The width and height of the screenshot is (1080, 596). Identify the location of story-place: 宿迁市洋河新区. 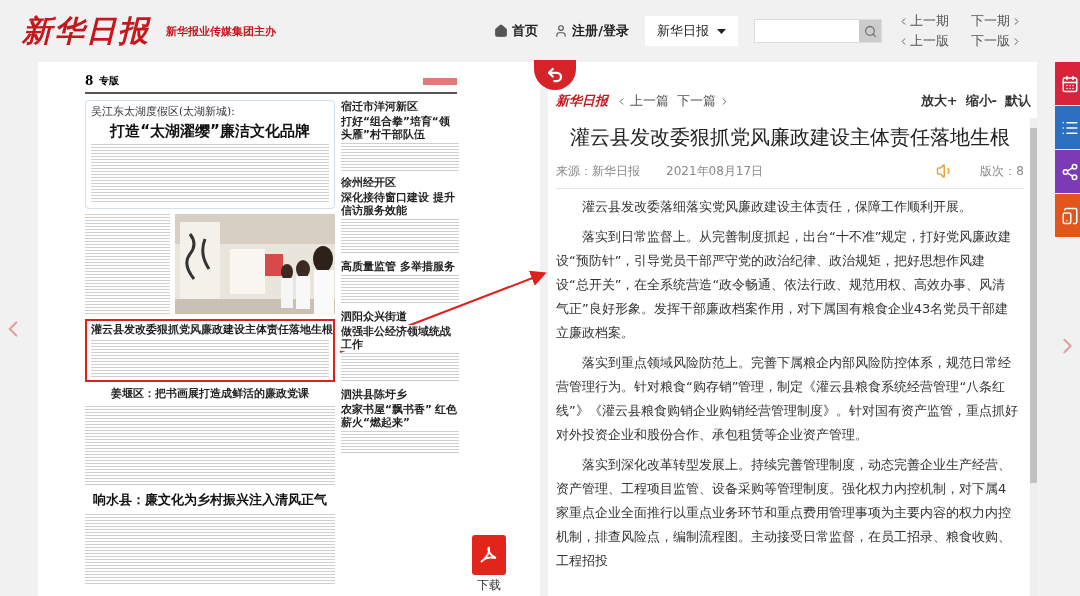
(379, 106).